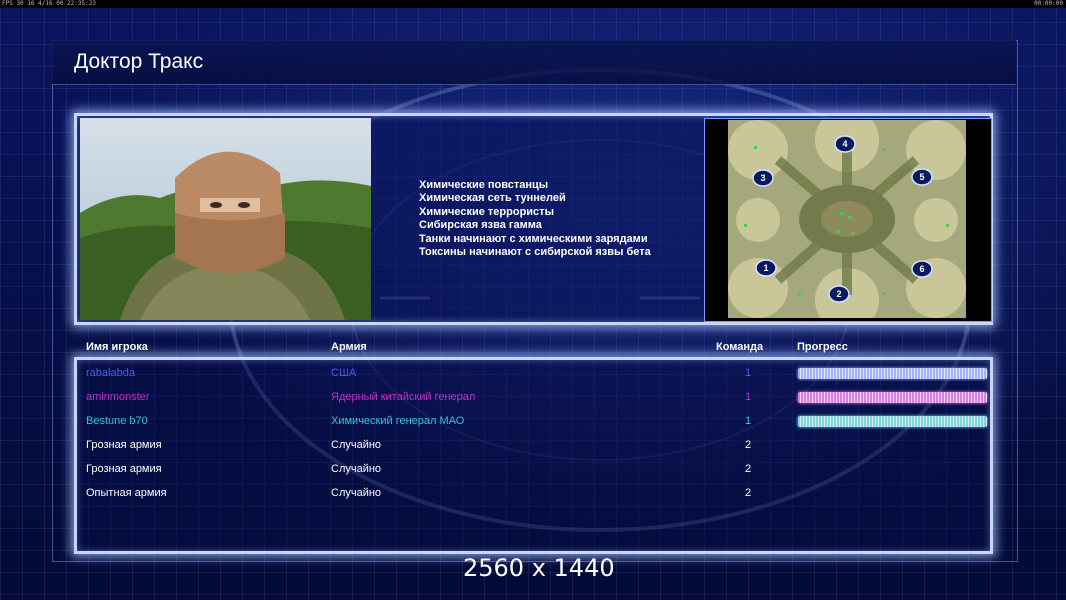  What do you see at coordinates (539, 568) in the screenshot?
I see `resolution-caption: 2560 x 1440` at bounding box center [539, 568].